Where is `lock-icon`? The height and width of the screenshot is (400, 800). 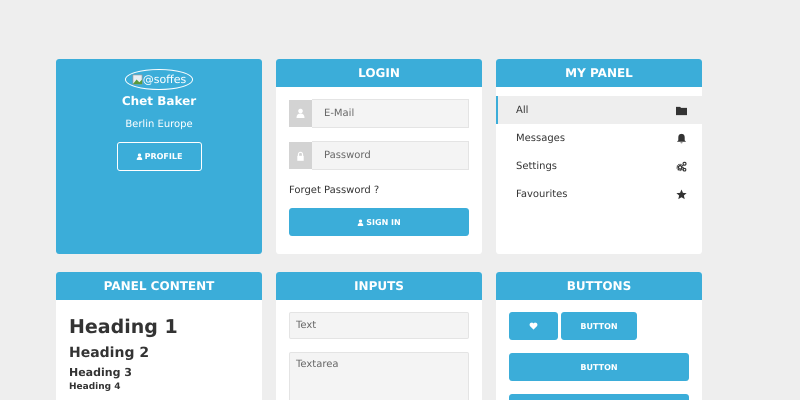 lock-icon is located at coordinates (300, 155).